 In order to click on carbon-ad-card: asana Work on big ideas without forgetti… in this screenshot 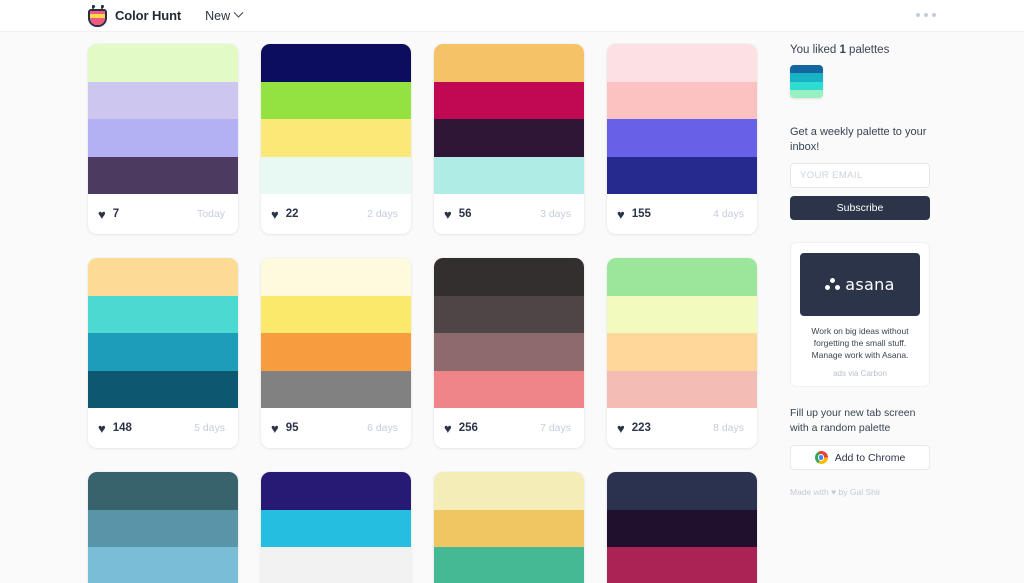, I will do `click(860, 314)`.